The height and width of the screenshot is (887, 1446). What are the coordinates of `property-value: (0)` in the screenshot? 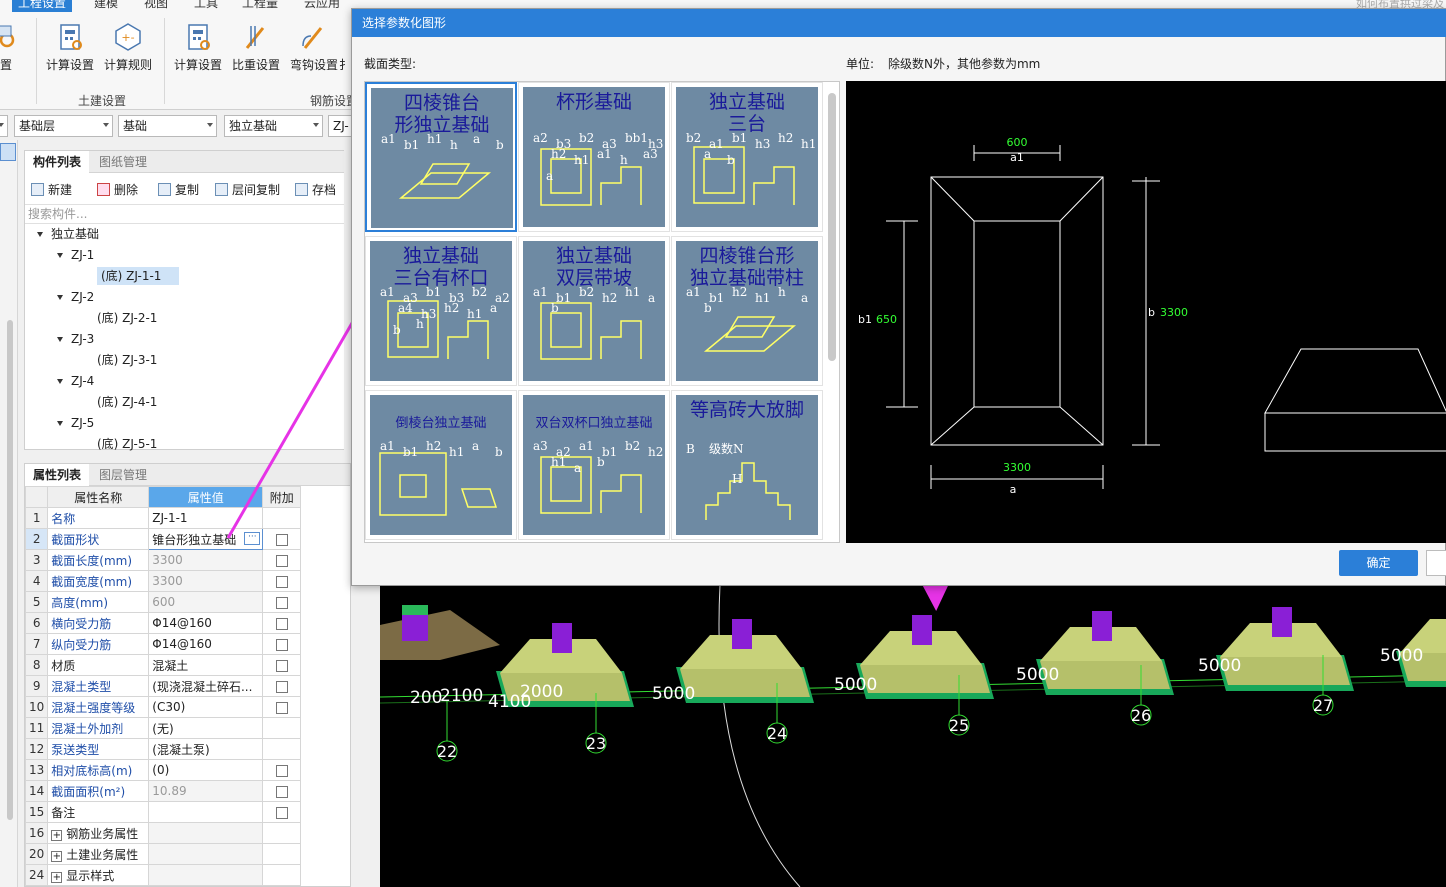 It's located at (206, 770).